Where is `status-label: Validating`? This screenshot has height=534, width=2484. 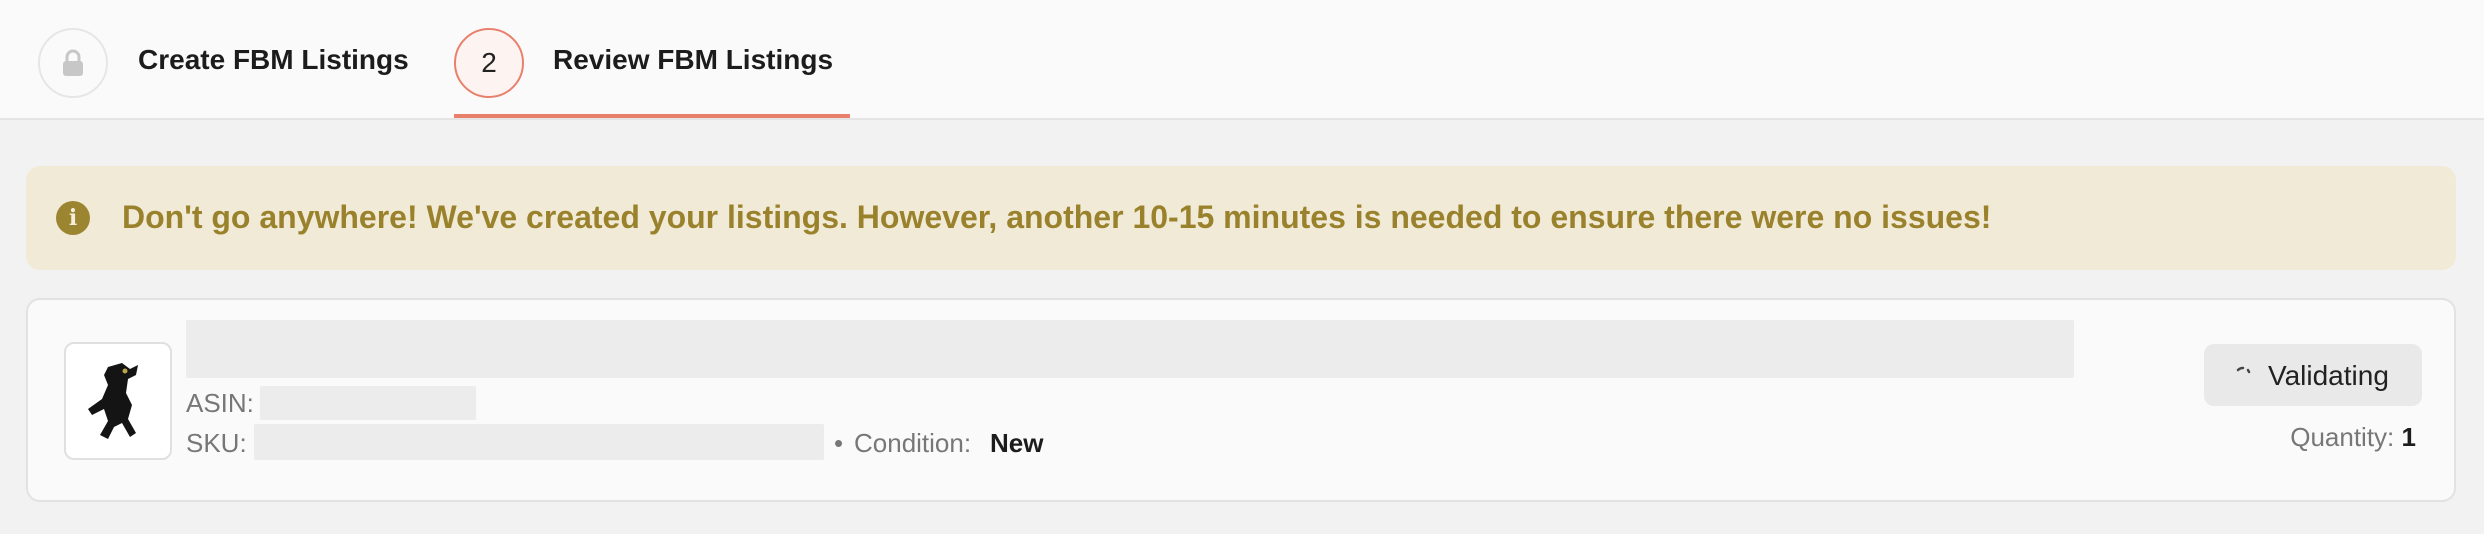 status-label: Validating is located at coordinates (2328, 375).